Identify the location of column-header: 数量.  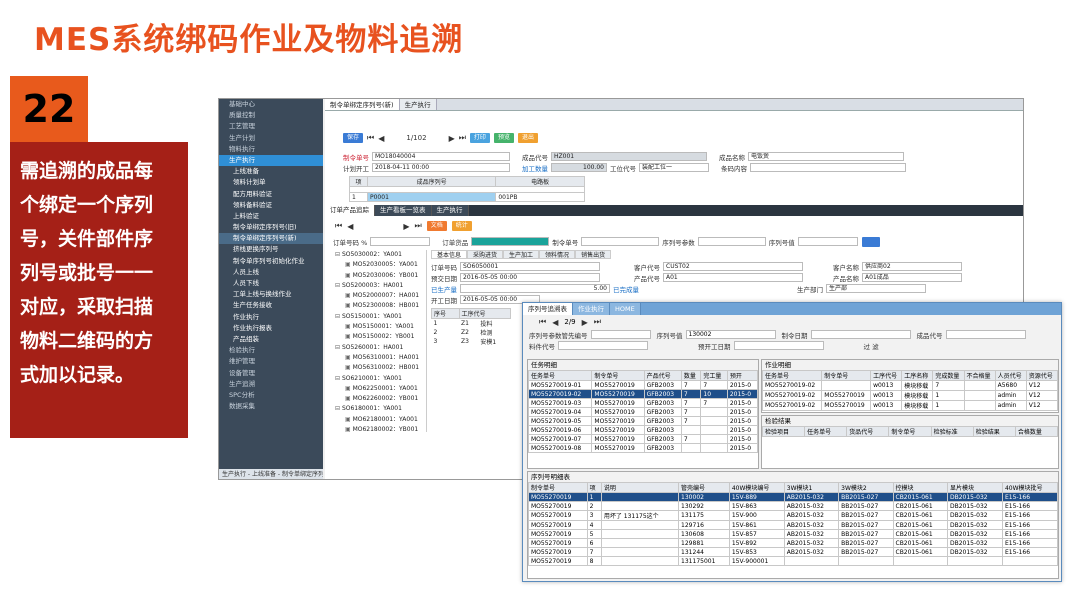
(691, 375).